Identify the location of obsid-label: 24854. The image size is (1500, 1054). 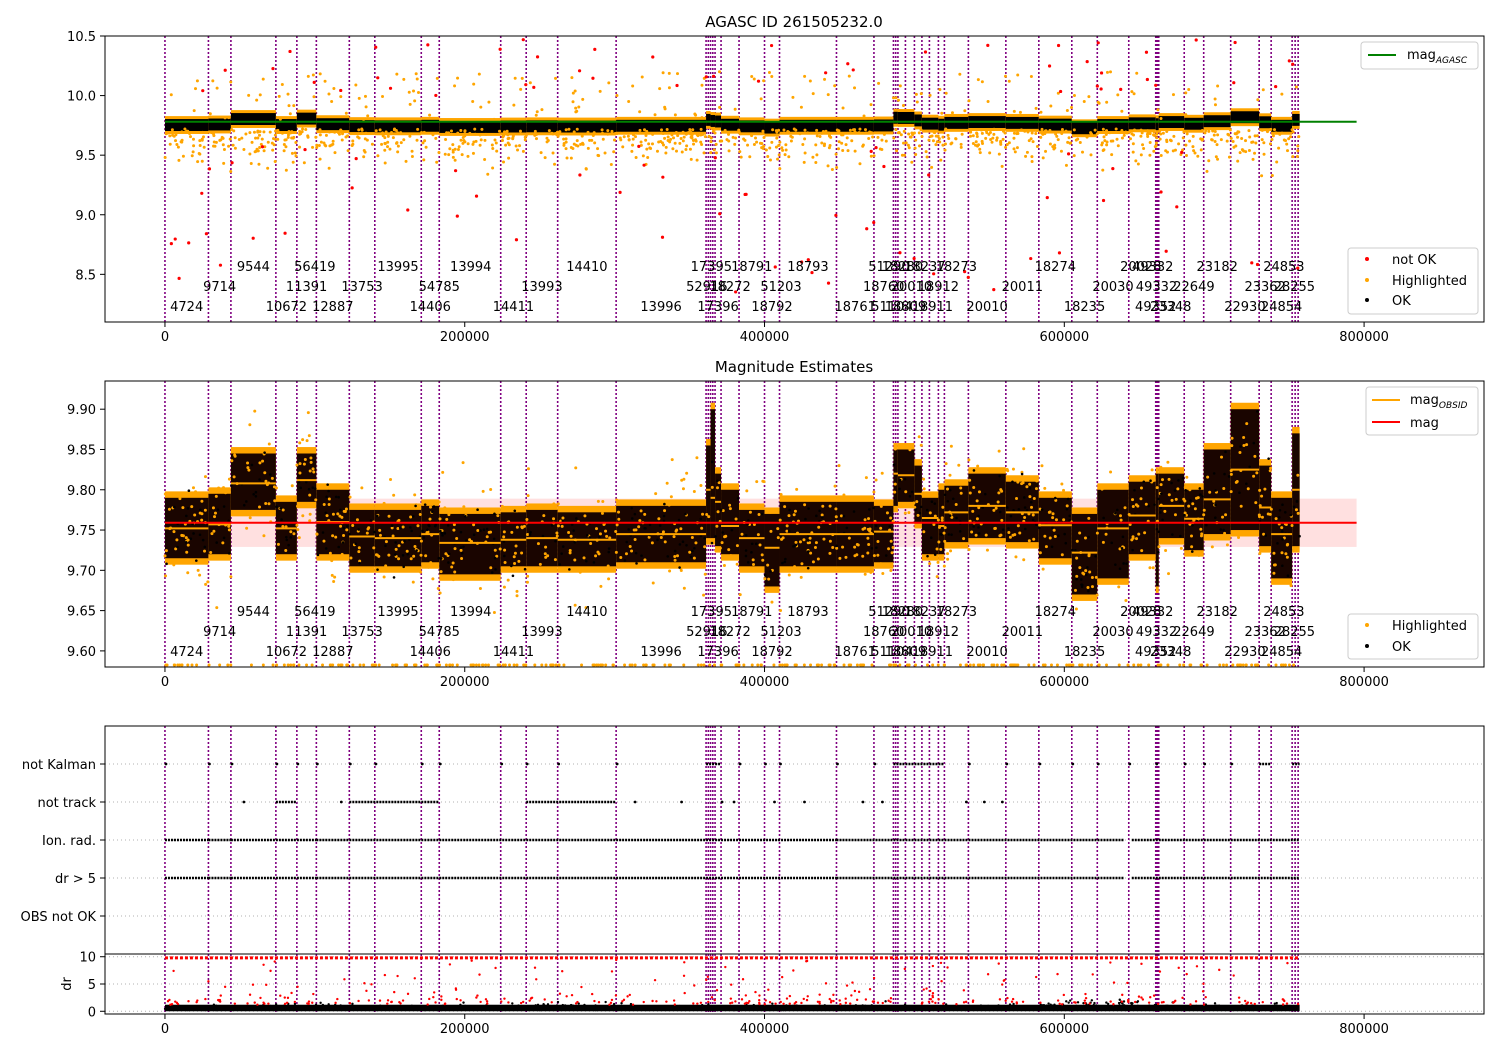
(1281, 307).